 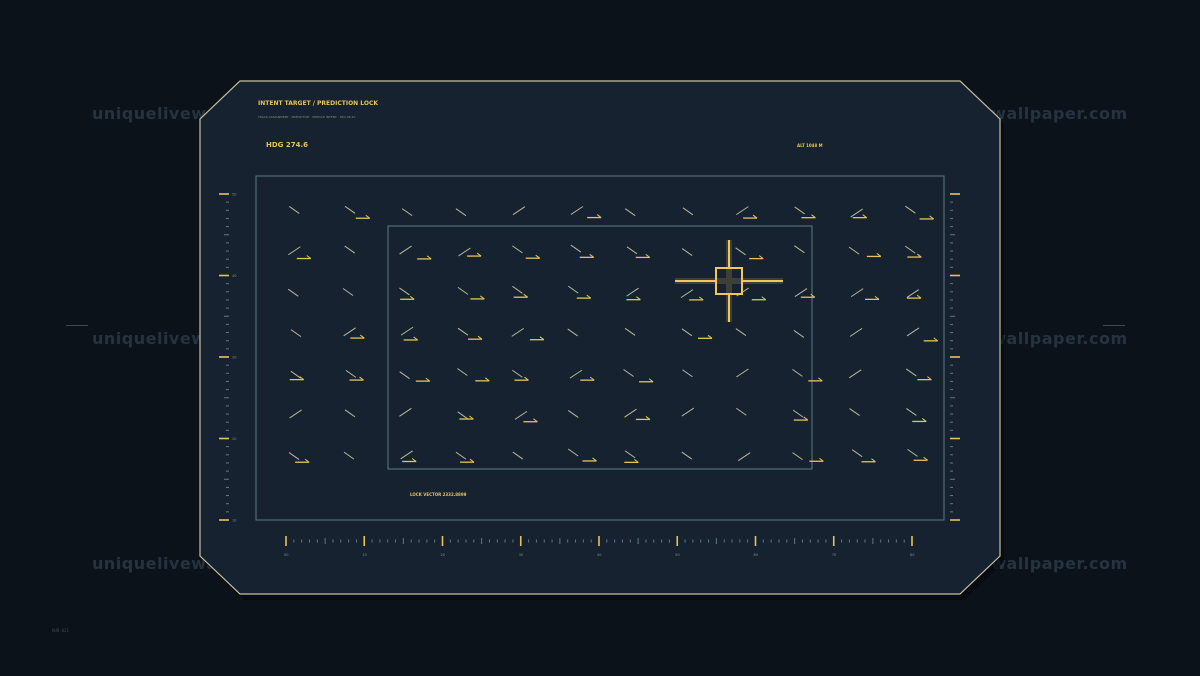 I want to click on left-scale-label: 10, so click(x=234, y=521).